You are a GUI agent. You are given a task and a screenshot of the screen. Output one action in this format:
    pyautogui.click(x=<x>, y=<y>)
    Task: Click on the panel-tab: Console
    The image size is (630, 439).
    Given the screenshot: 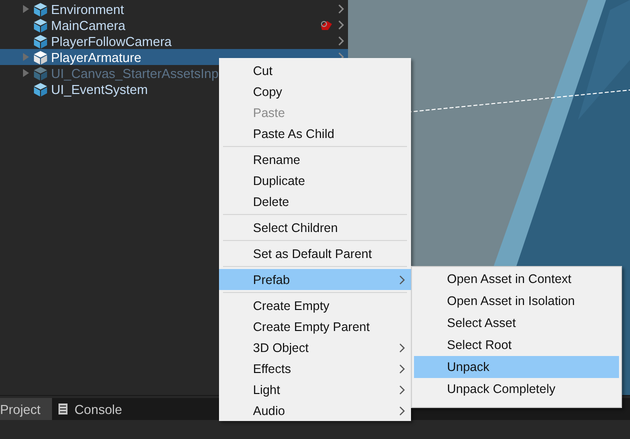 What is the action you would take?
    pyautogui.click(x=93, y=409)
    